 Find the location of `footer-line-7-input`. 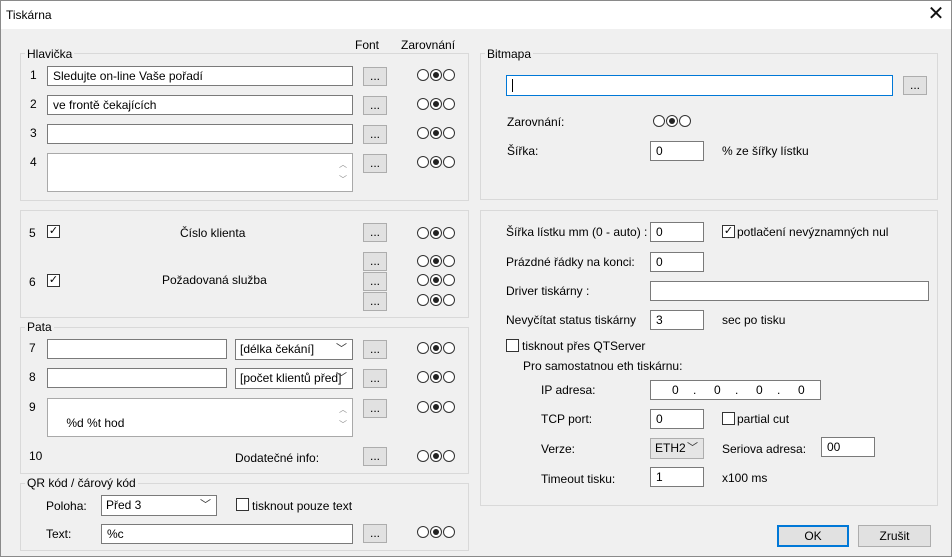

footer-line-7-input is located at coordinates (137, 349).